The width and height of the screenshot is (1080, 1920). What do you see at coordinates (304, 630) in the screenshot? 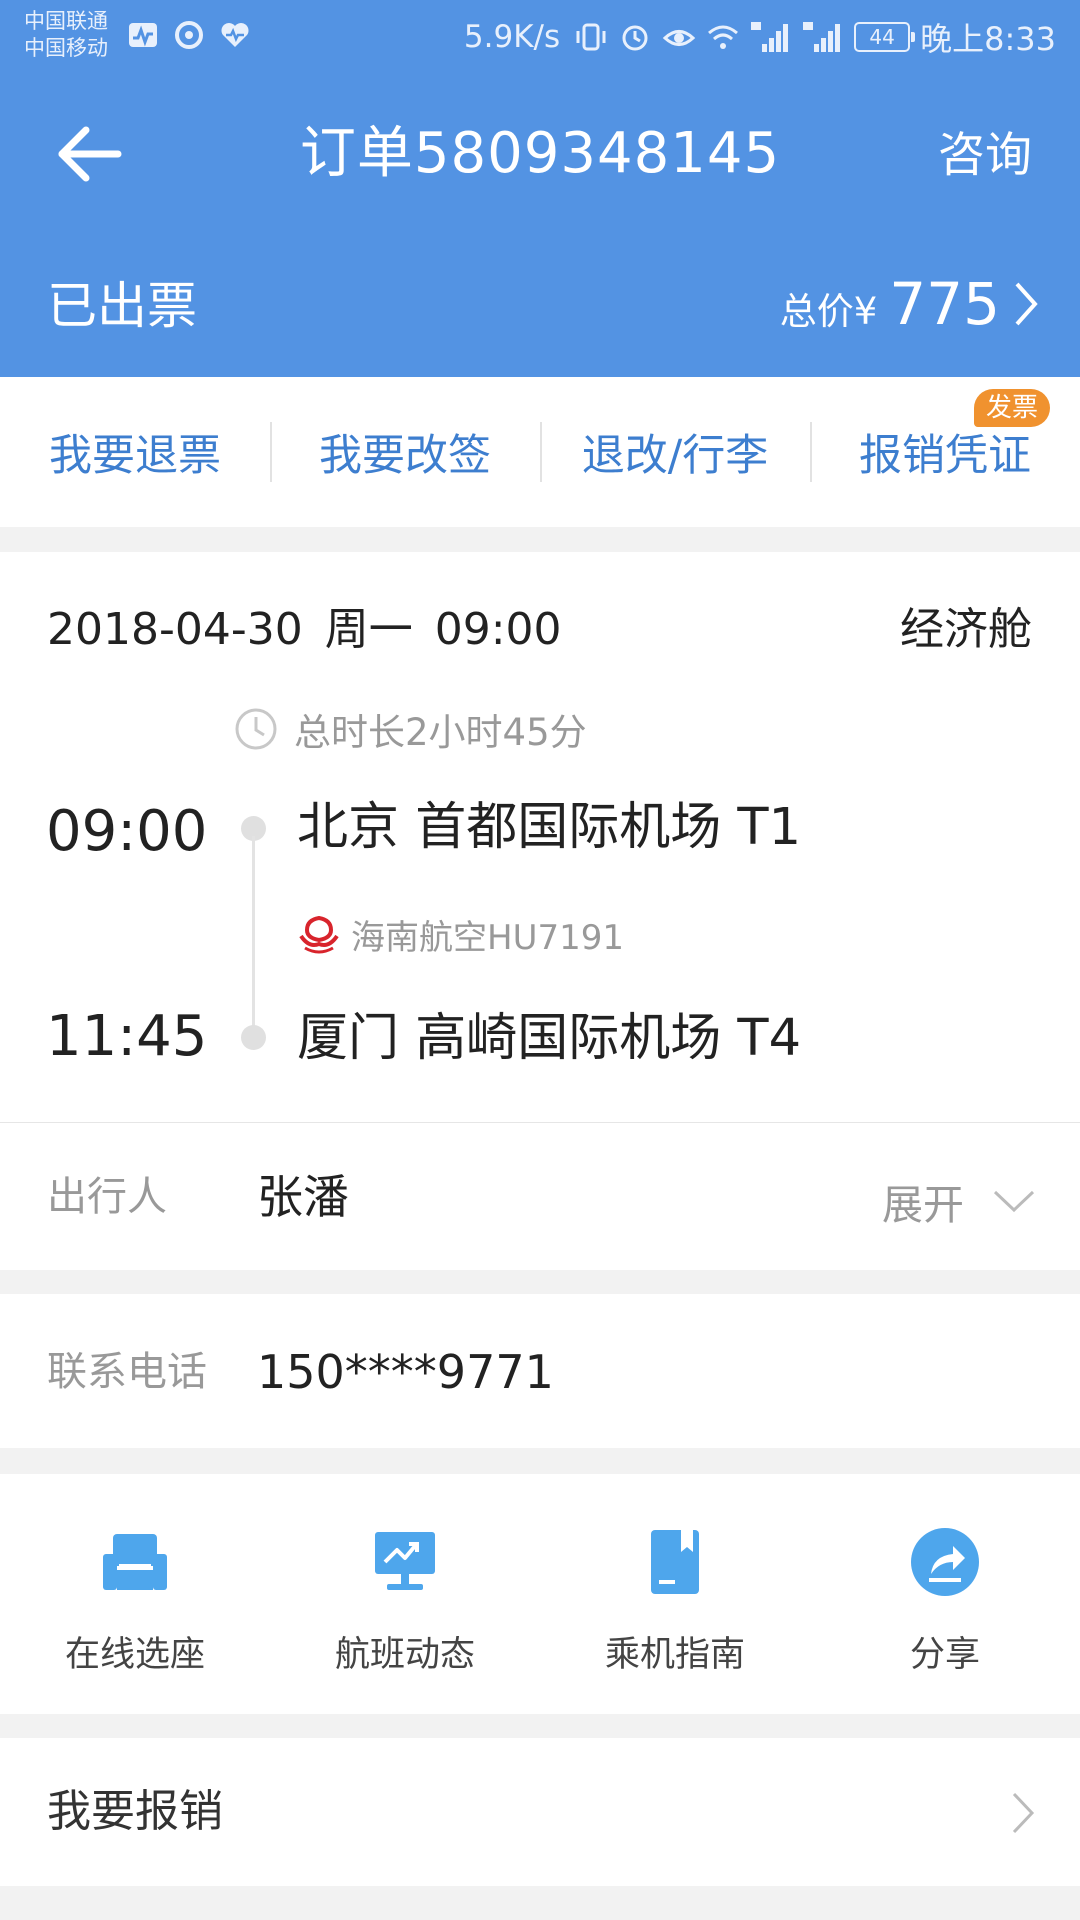
I see `departure-datetime: 2018-04-30 周一 09:00` at bounding box center [304, 630].